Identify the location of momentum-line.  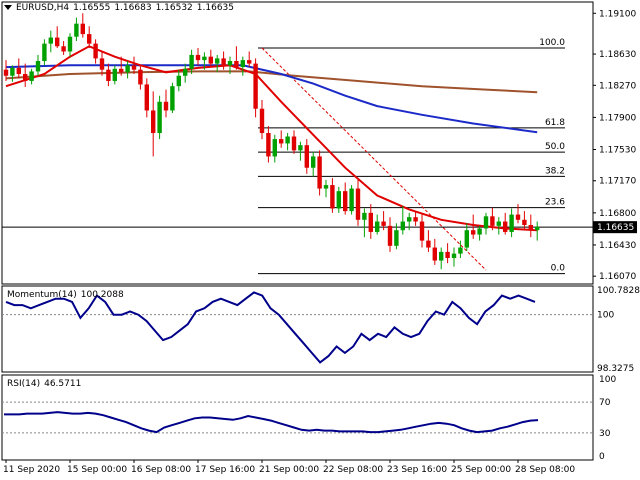
(270, 327).